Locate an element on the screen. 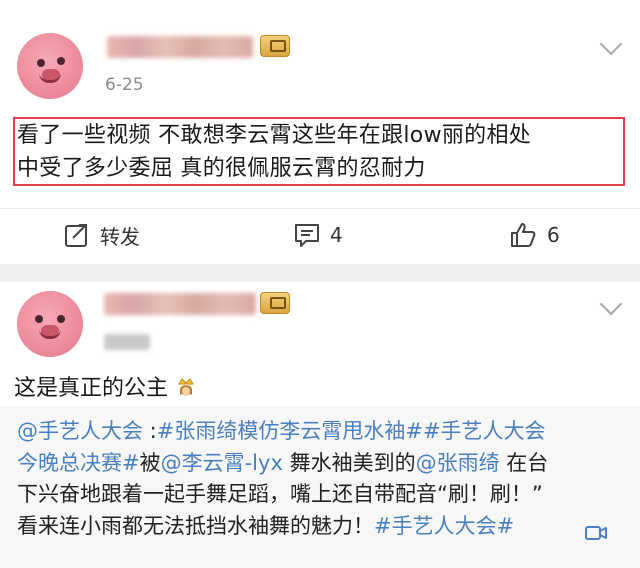 Image resolution: width=640 pixels, height=568 pixels. post-text-line: 中受了多少委屈 真的很佩服云霄的忍耐力 is located at coordinates (221, 168).